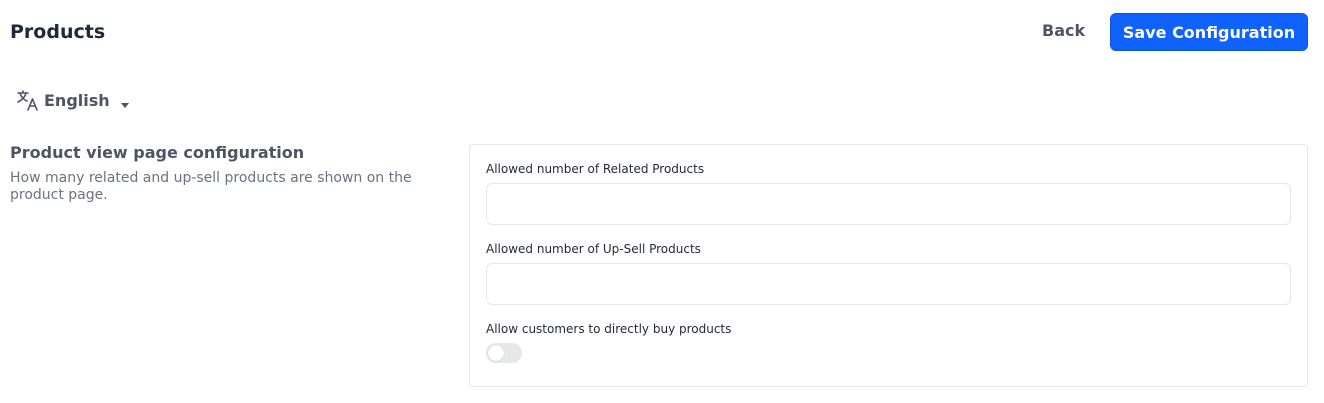 This screenshot has height=403, width=1324. What do you see at coordinates (593, 249) in the screenshot?
I see `upsell-products-label: Allowed number of Up-Sell Products` at bounding box center [593, 249].